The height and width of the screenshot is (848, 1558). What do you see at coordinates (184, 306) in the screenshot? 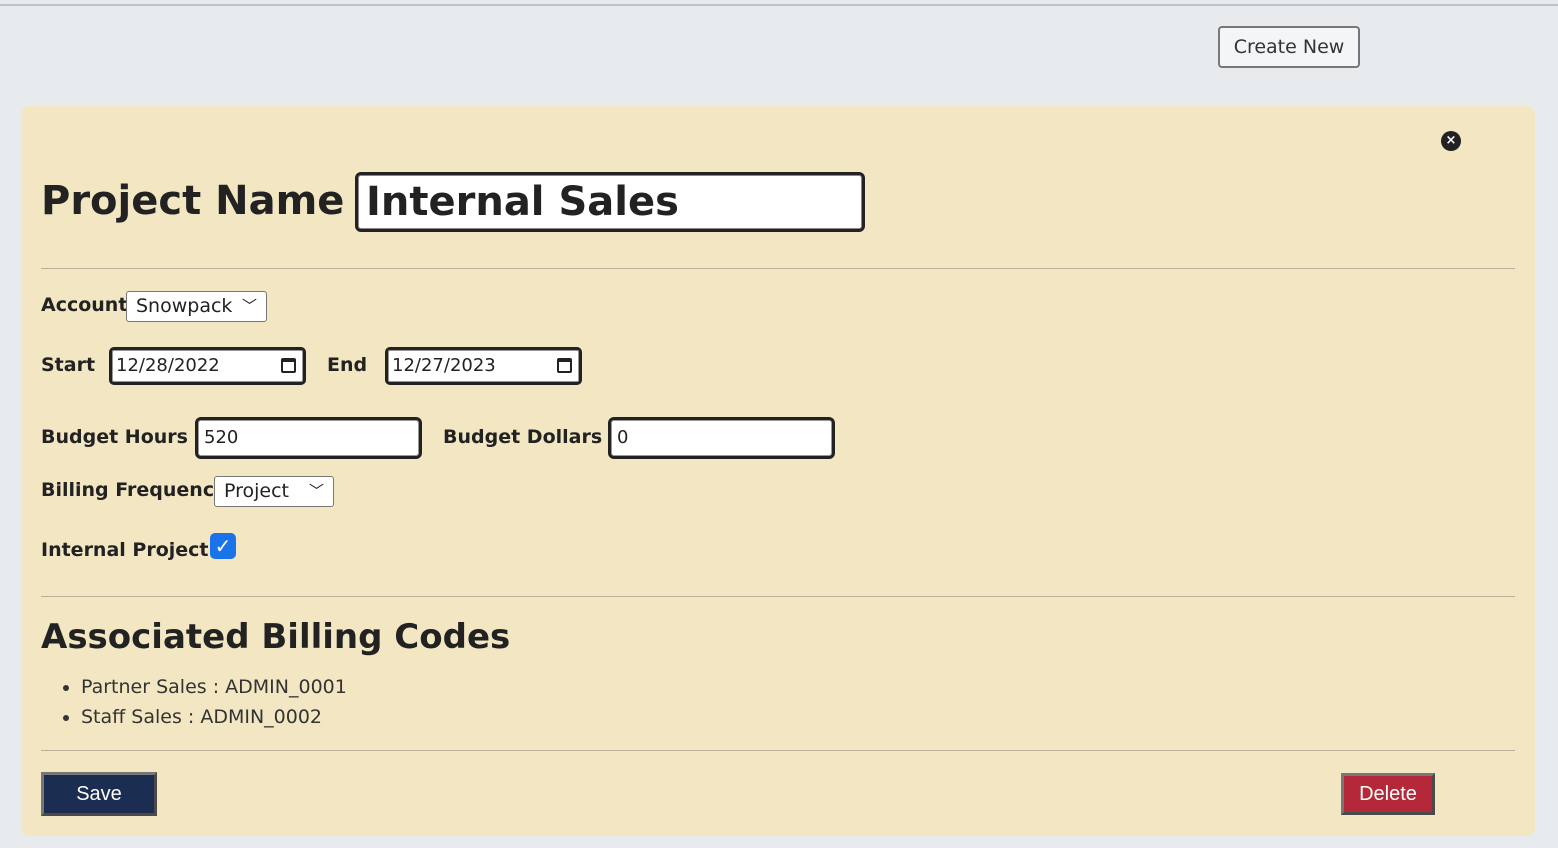
I see `account-select-value: Snowpack` at bounding box center [184, 306].